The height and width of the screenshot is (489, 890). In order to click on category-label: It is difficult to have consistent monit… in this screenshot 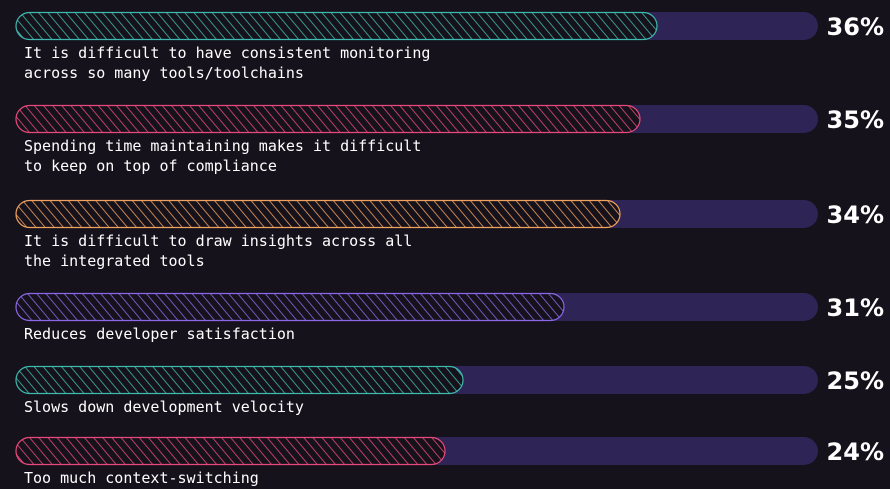, I will do `click(227, 53)`.